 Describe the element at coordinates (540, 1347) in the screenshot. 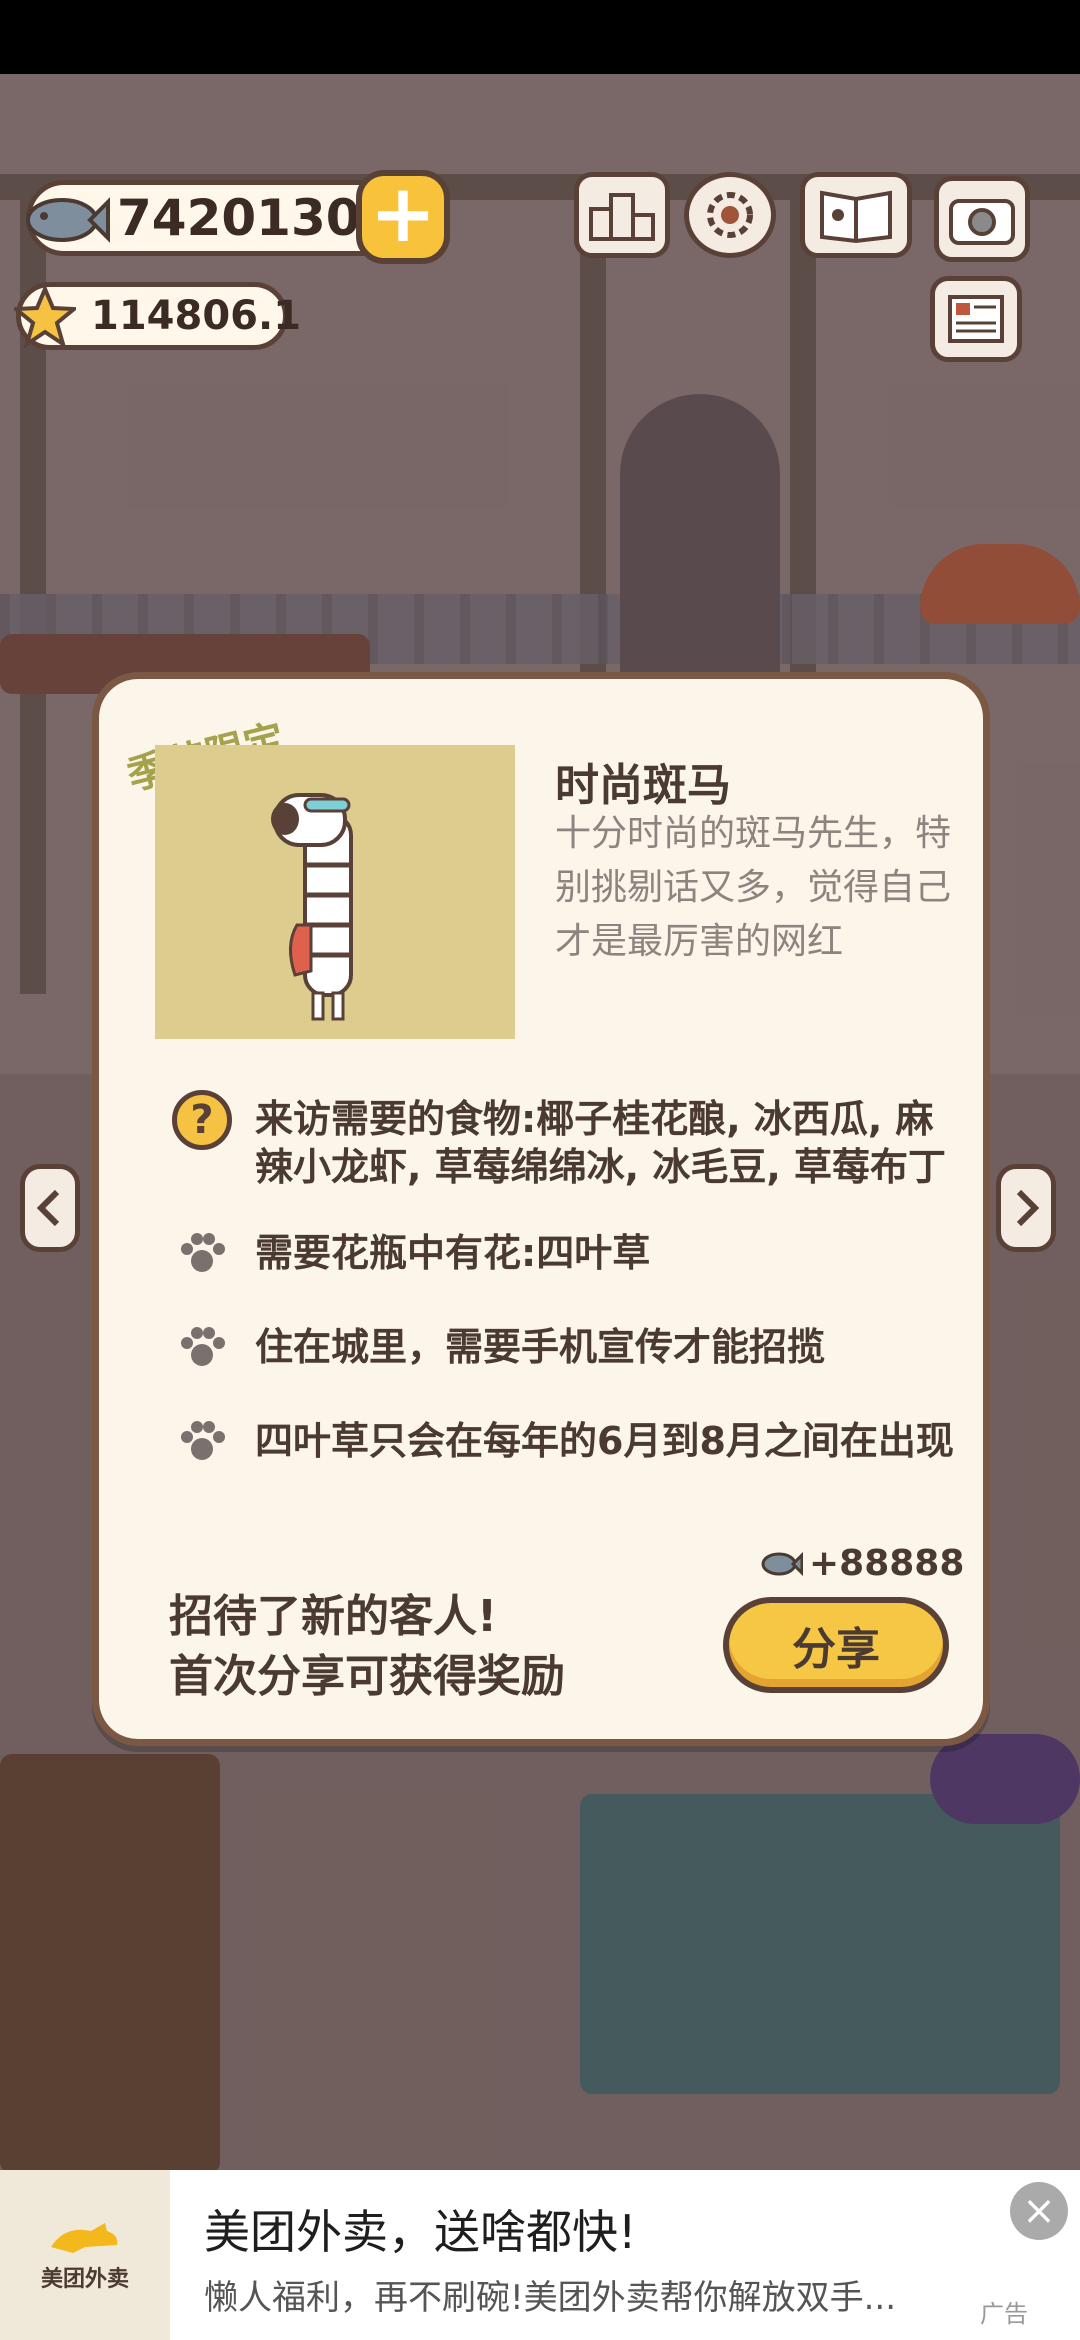

I see `requirement-city: 住在城里，需要手机宣传才能招揽` at that location.